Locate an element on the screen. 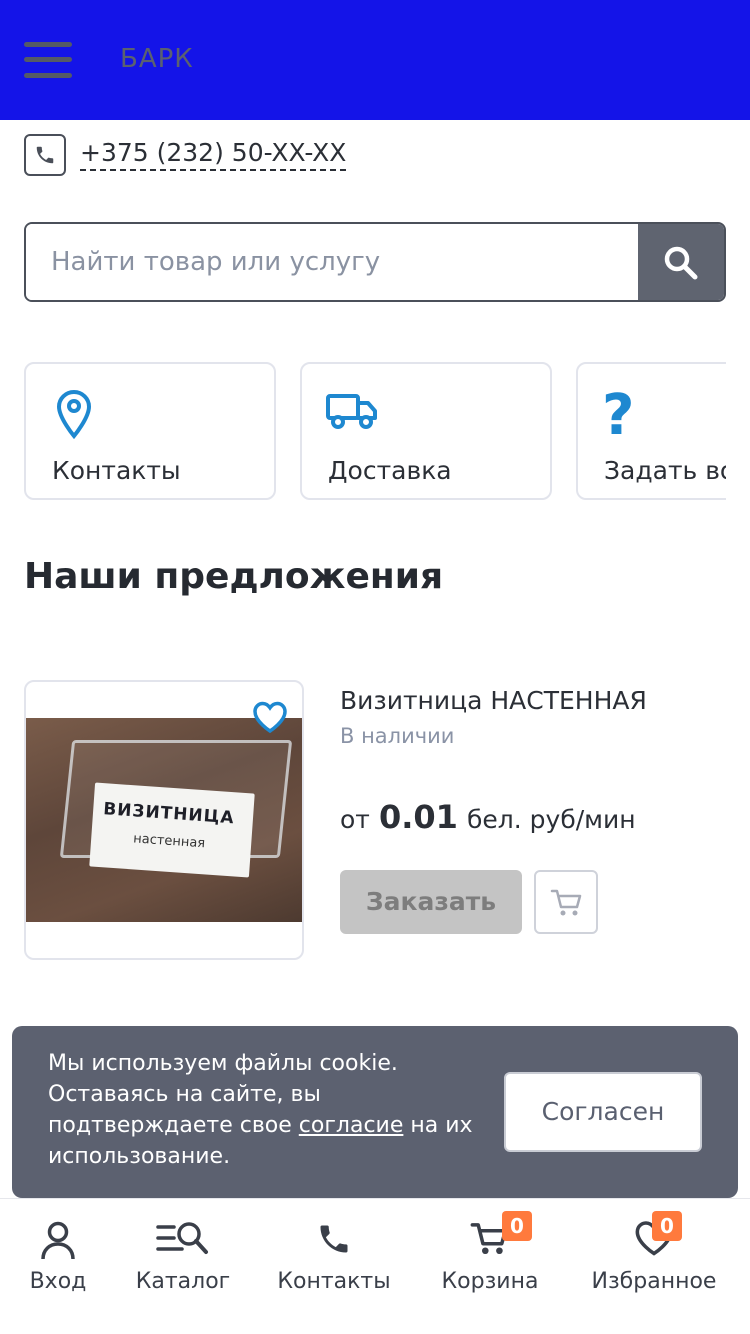  top-header: БАРК is located at coordinates (375, 60).